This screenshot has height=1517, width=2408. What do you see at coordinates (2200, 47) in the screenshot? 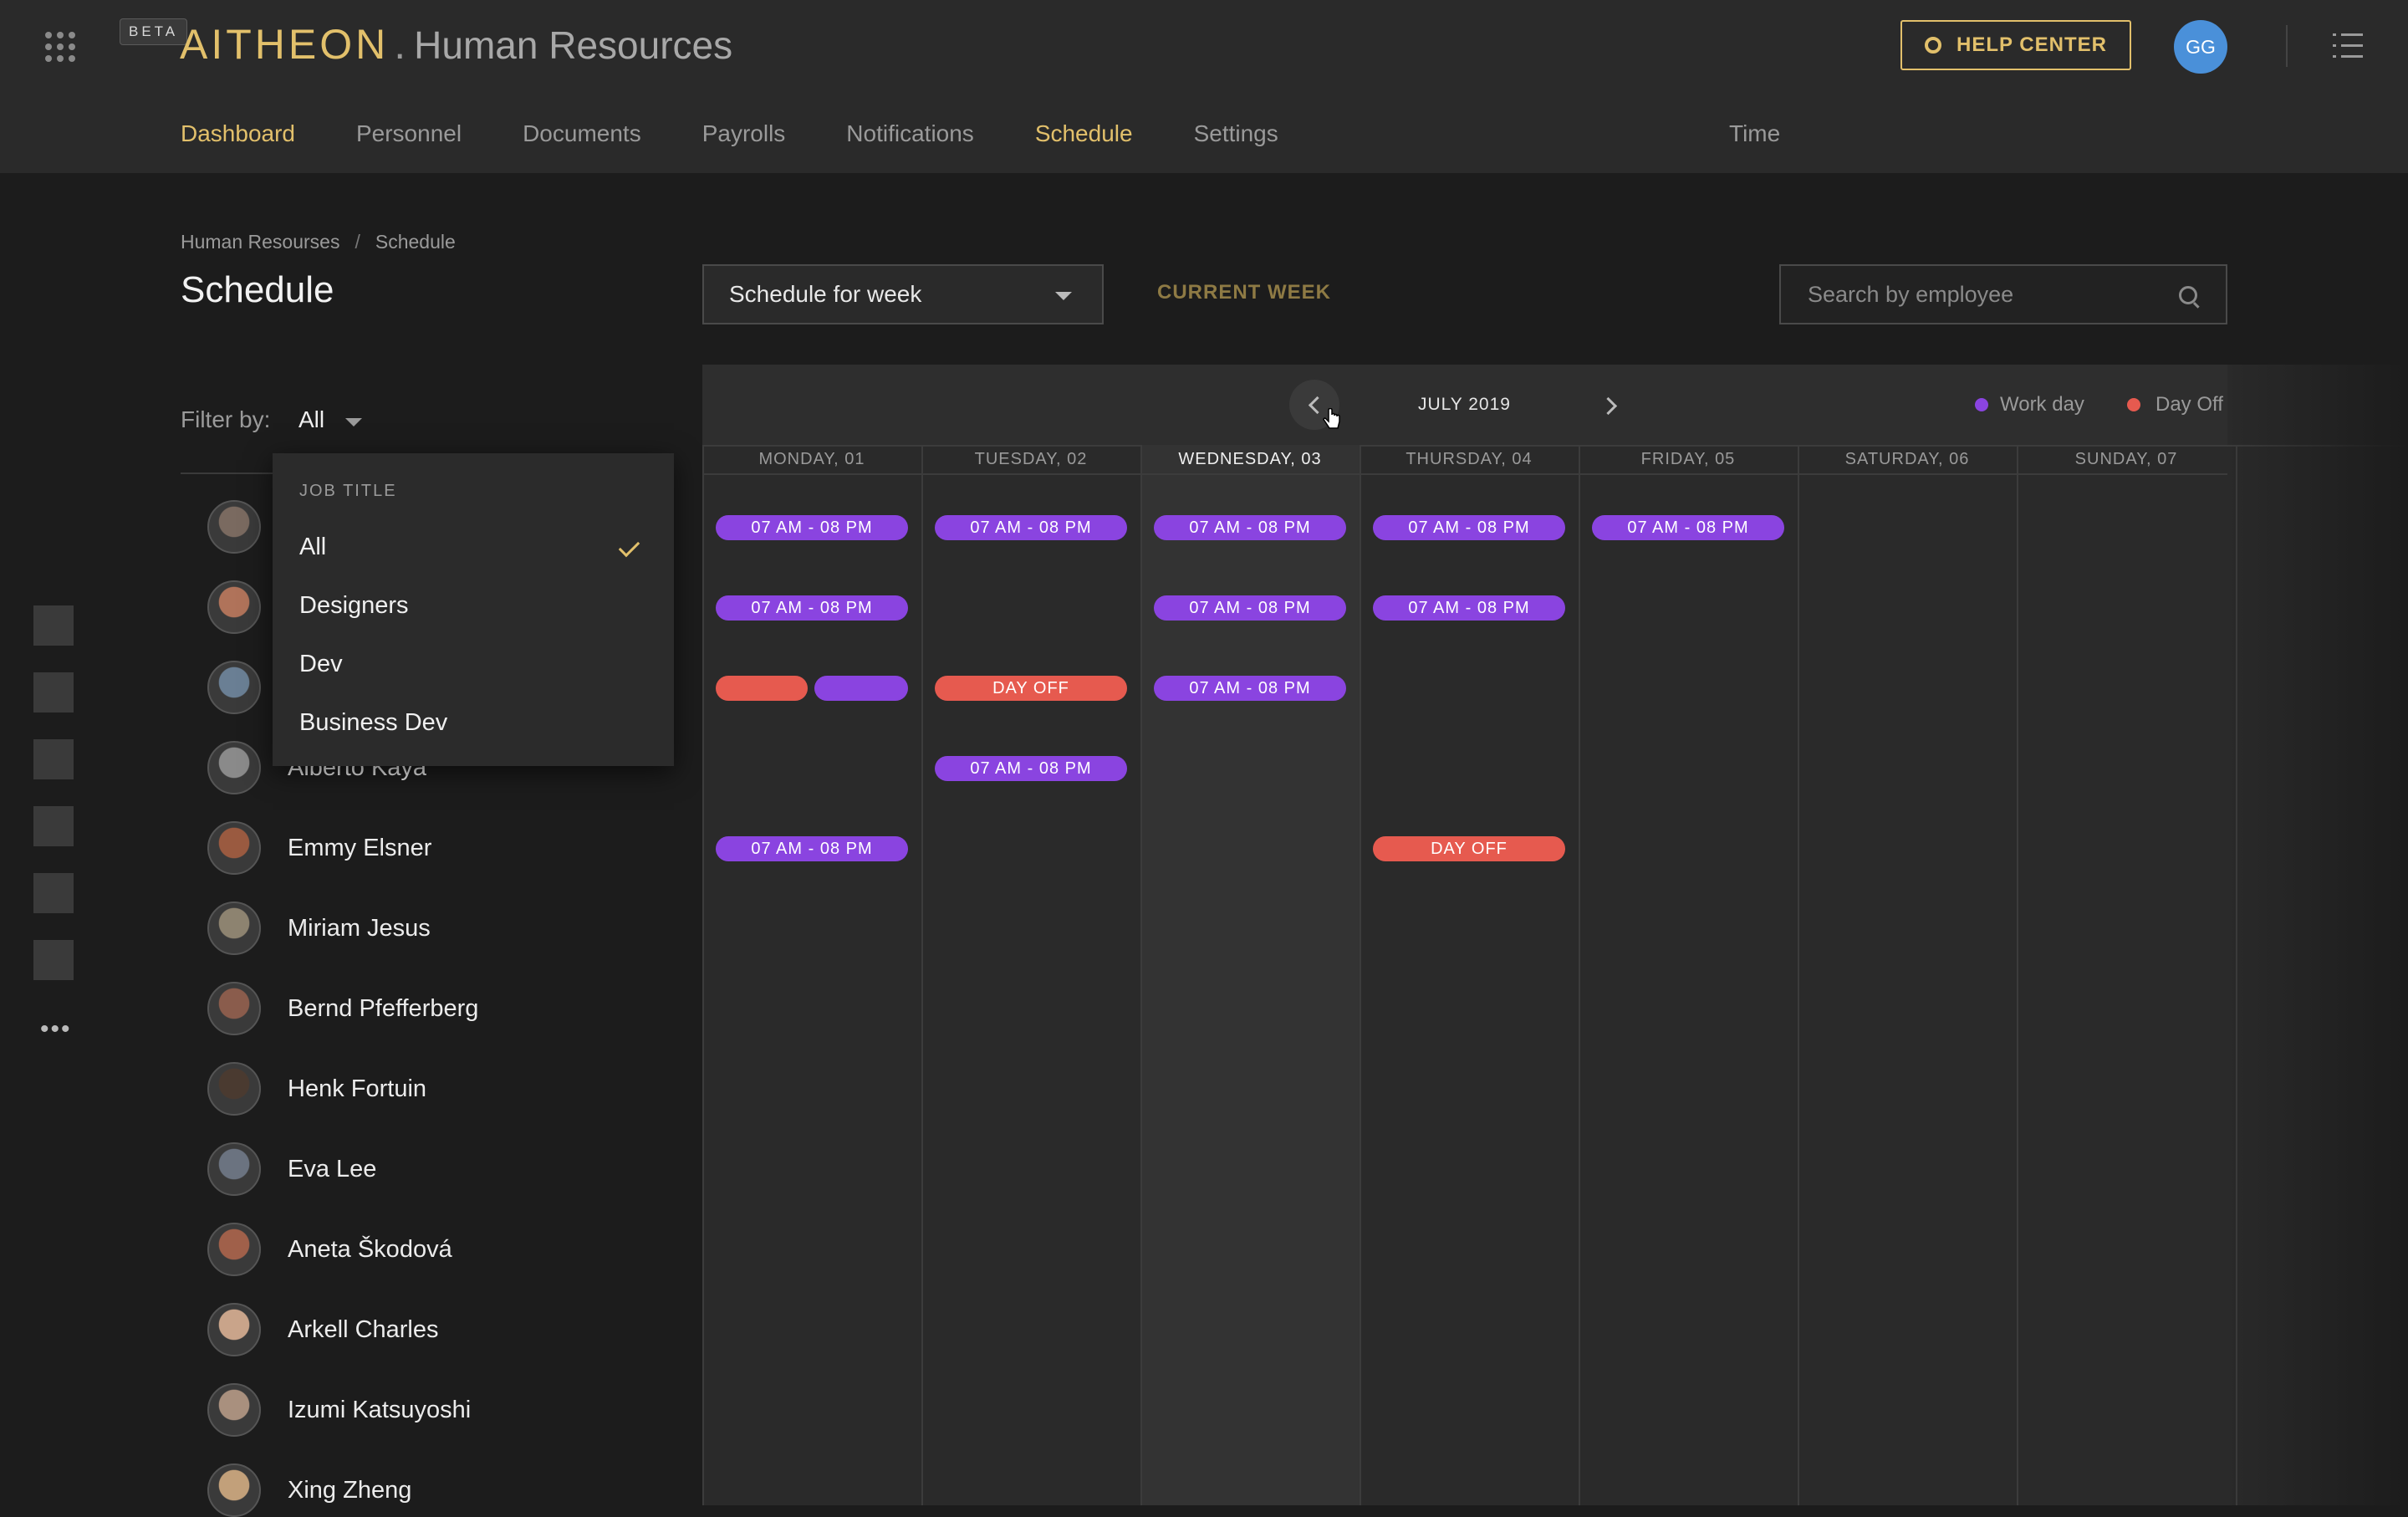
I see `user-avatar: GG` at bounding box center [2200, 47].